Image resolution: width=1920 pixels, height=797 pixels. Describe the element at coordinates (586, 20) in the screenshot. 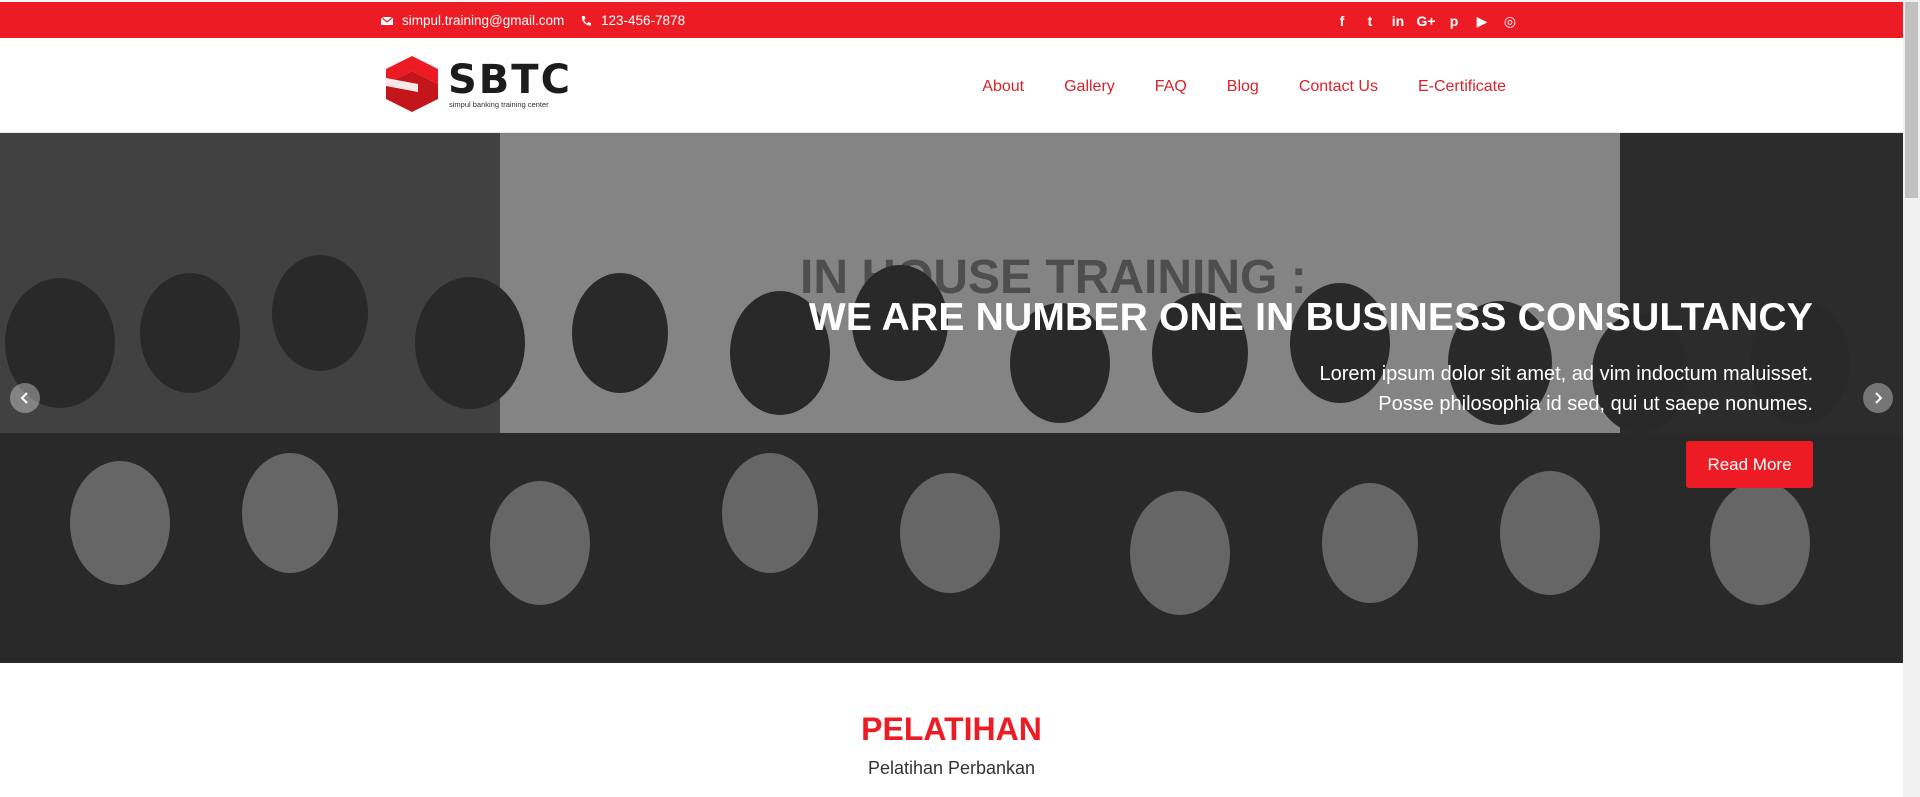

I see `phone-icon` at that location.